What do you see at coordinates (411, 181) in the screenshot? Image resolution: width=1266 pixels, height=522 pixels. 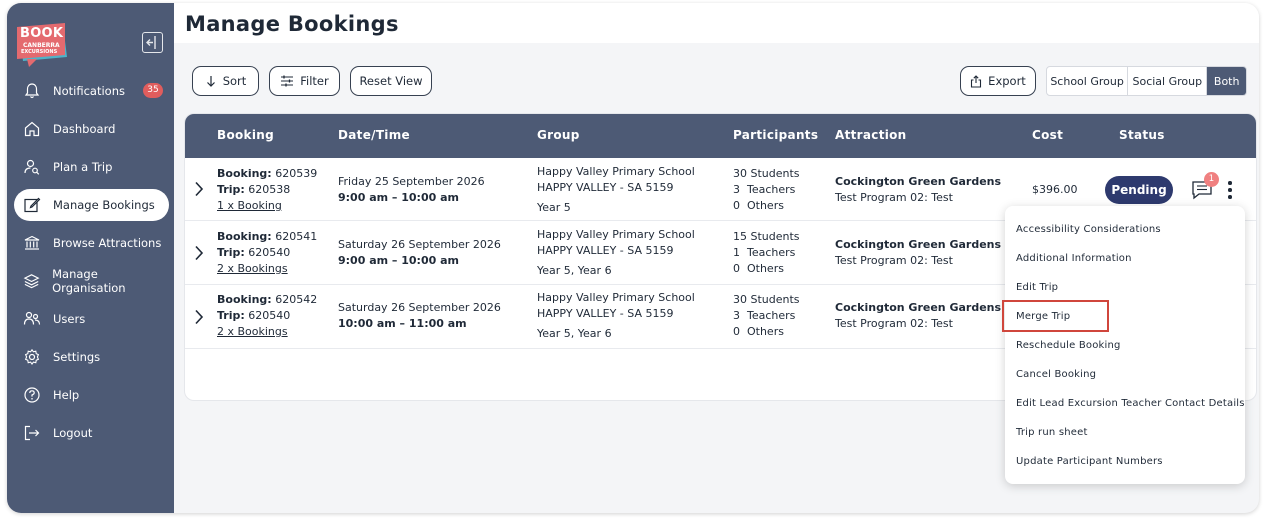 I see `booking-date: Friday 25 September 2026` at bounding box center [411, 181].